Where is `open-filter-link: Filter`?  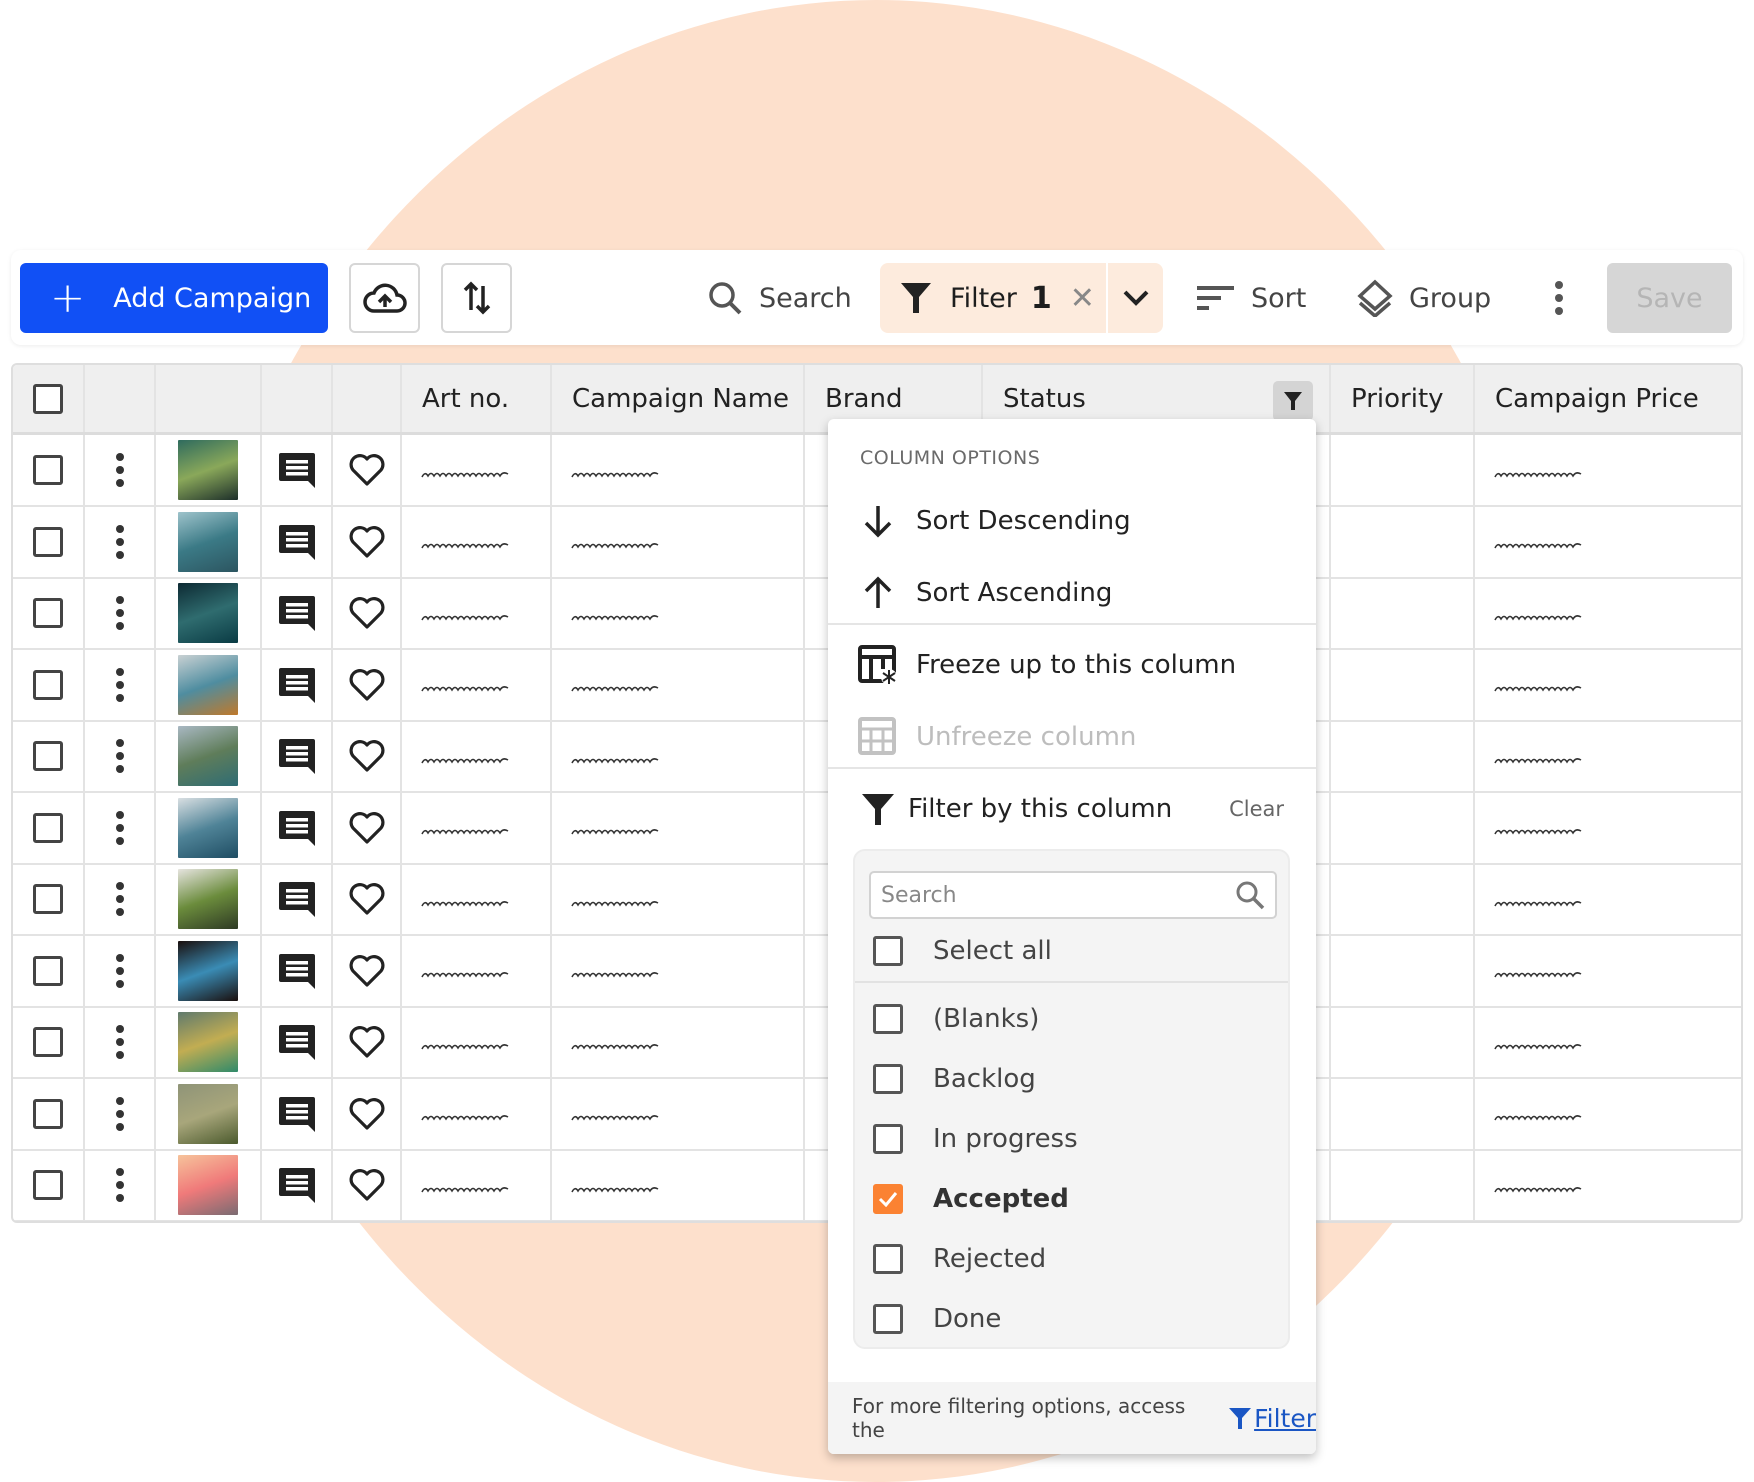
open-filter-link: Filter is located at coordinates (1272, 1418).